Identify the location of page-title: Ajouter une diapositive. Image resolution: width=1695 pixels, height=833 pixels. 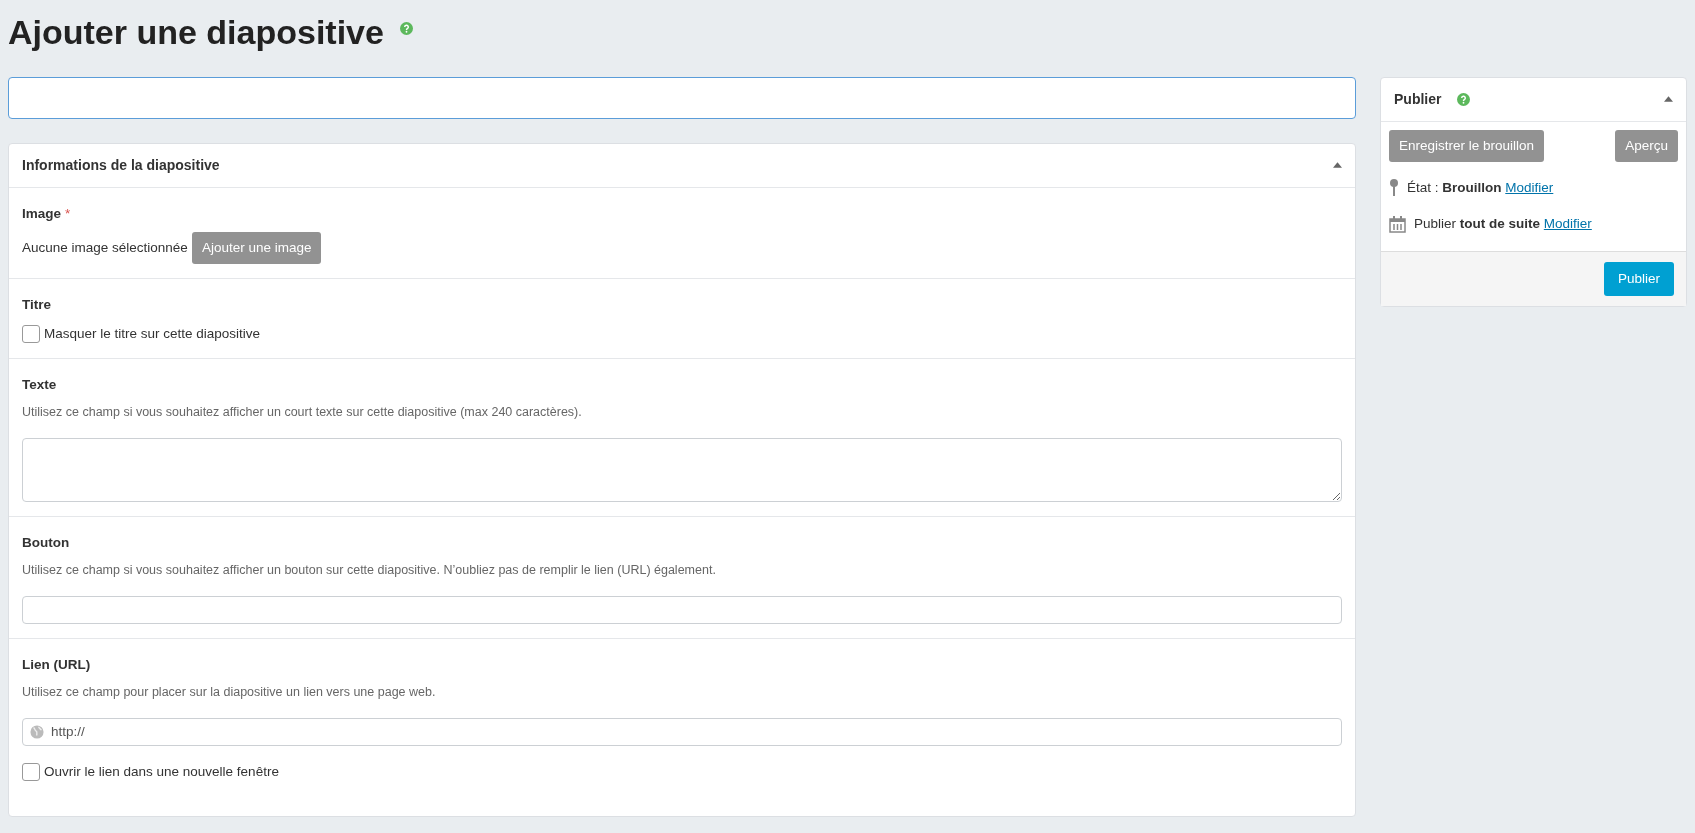
(196, 32).